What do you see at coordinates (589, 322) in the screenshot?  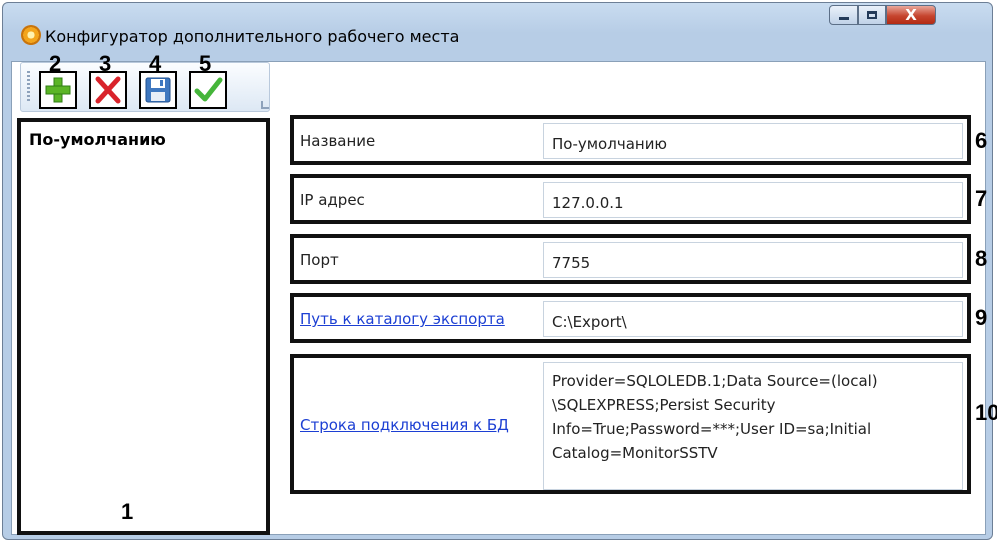 I see `export-path-value: C:\Export\` at bounding box center [589, 322].